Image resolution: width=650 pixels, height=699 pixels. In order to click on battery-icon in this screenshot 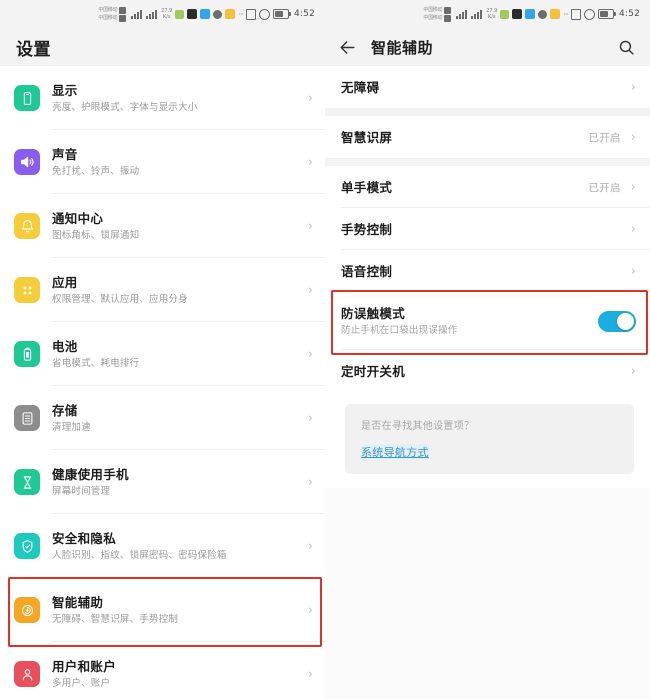, I will do `click(281, 14)`.